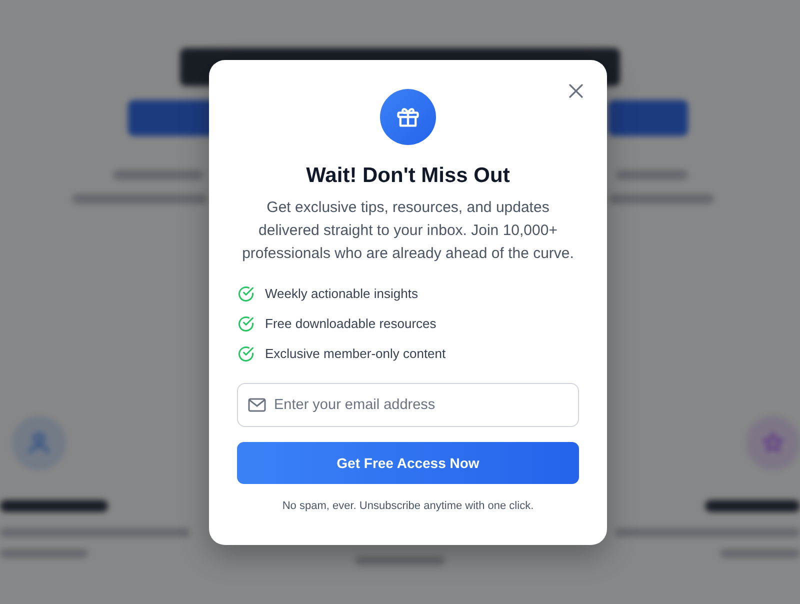  I want to click on modal-description: Get exclusive tips, resources, and updates delivered straight to your inbox. Join 10,000+ professionals who are already ahead of the curve., so click(408, 231).